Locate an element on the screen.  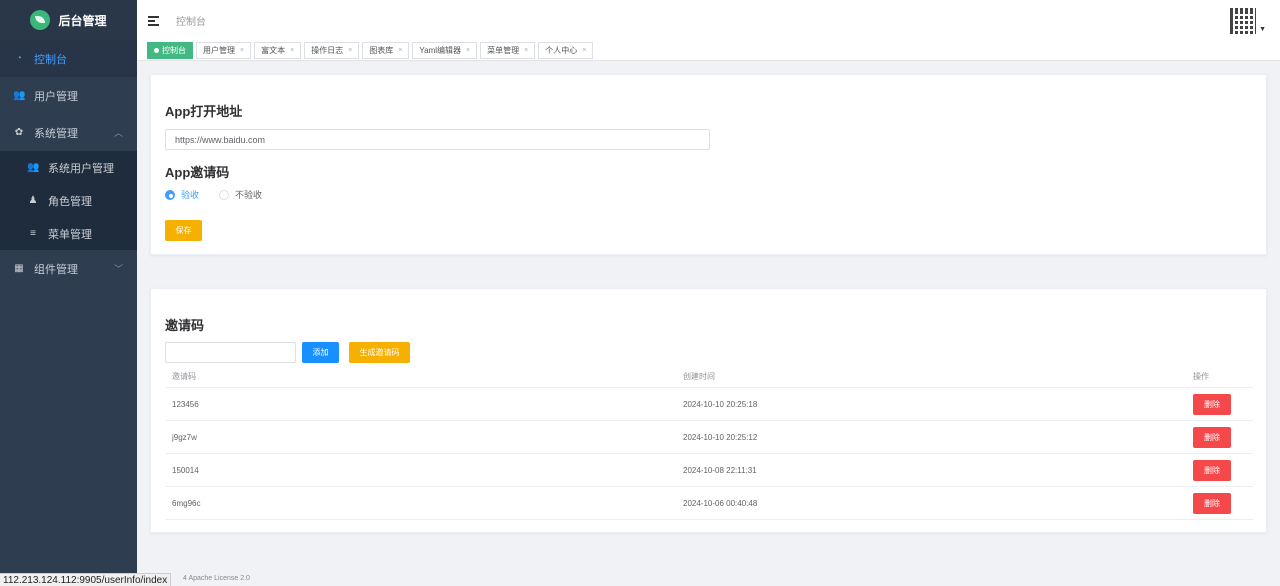
grid-icon: ▦ is located at coordinates (19, 268).